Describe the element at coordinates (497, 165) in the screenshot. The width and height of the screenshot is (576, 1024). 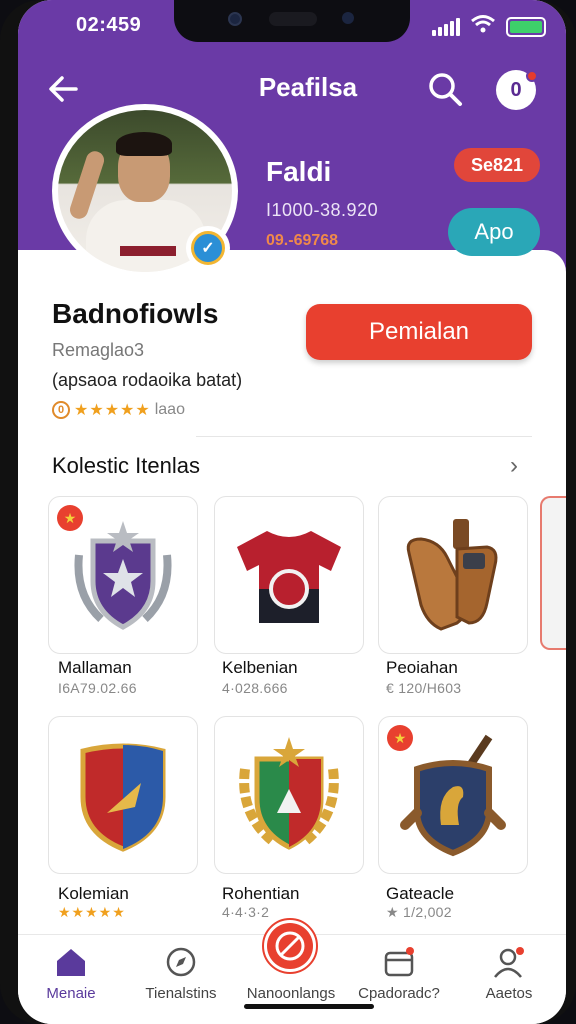
I see `score-pill: Se821` at that location.